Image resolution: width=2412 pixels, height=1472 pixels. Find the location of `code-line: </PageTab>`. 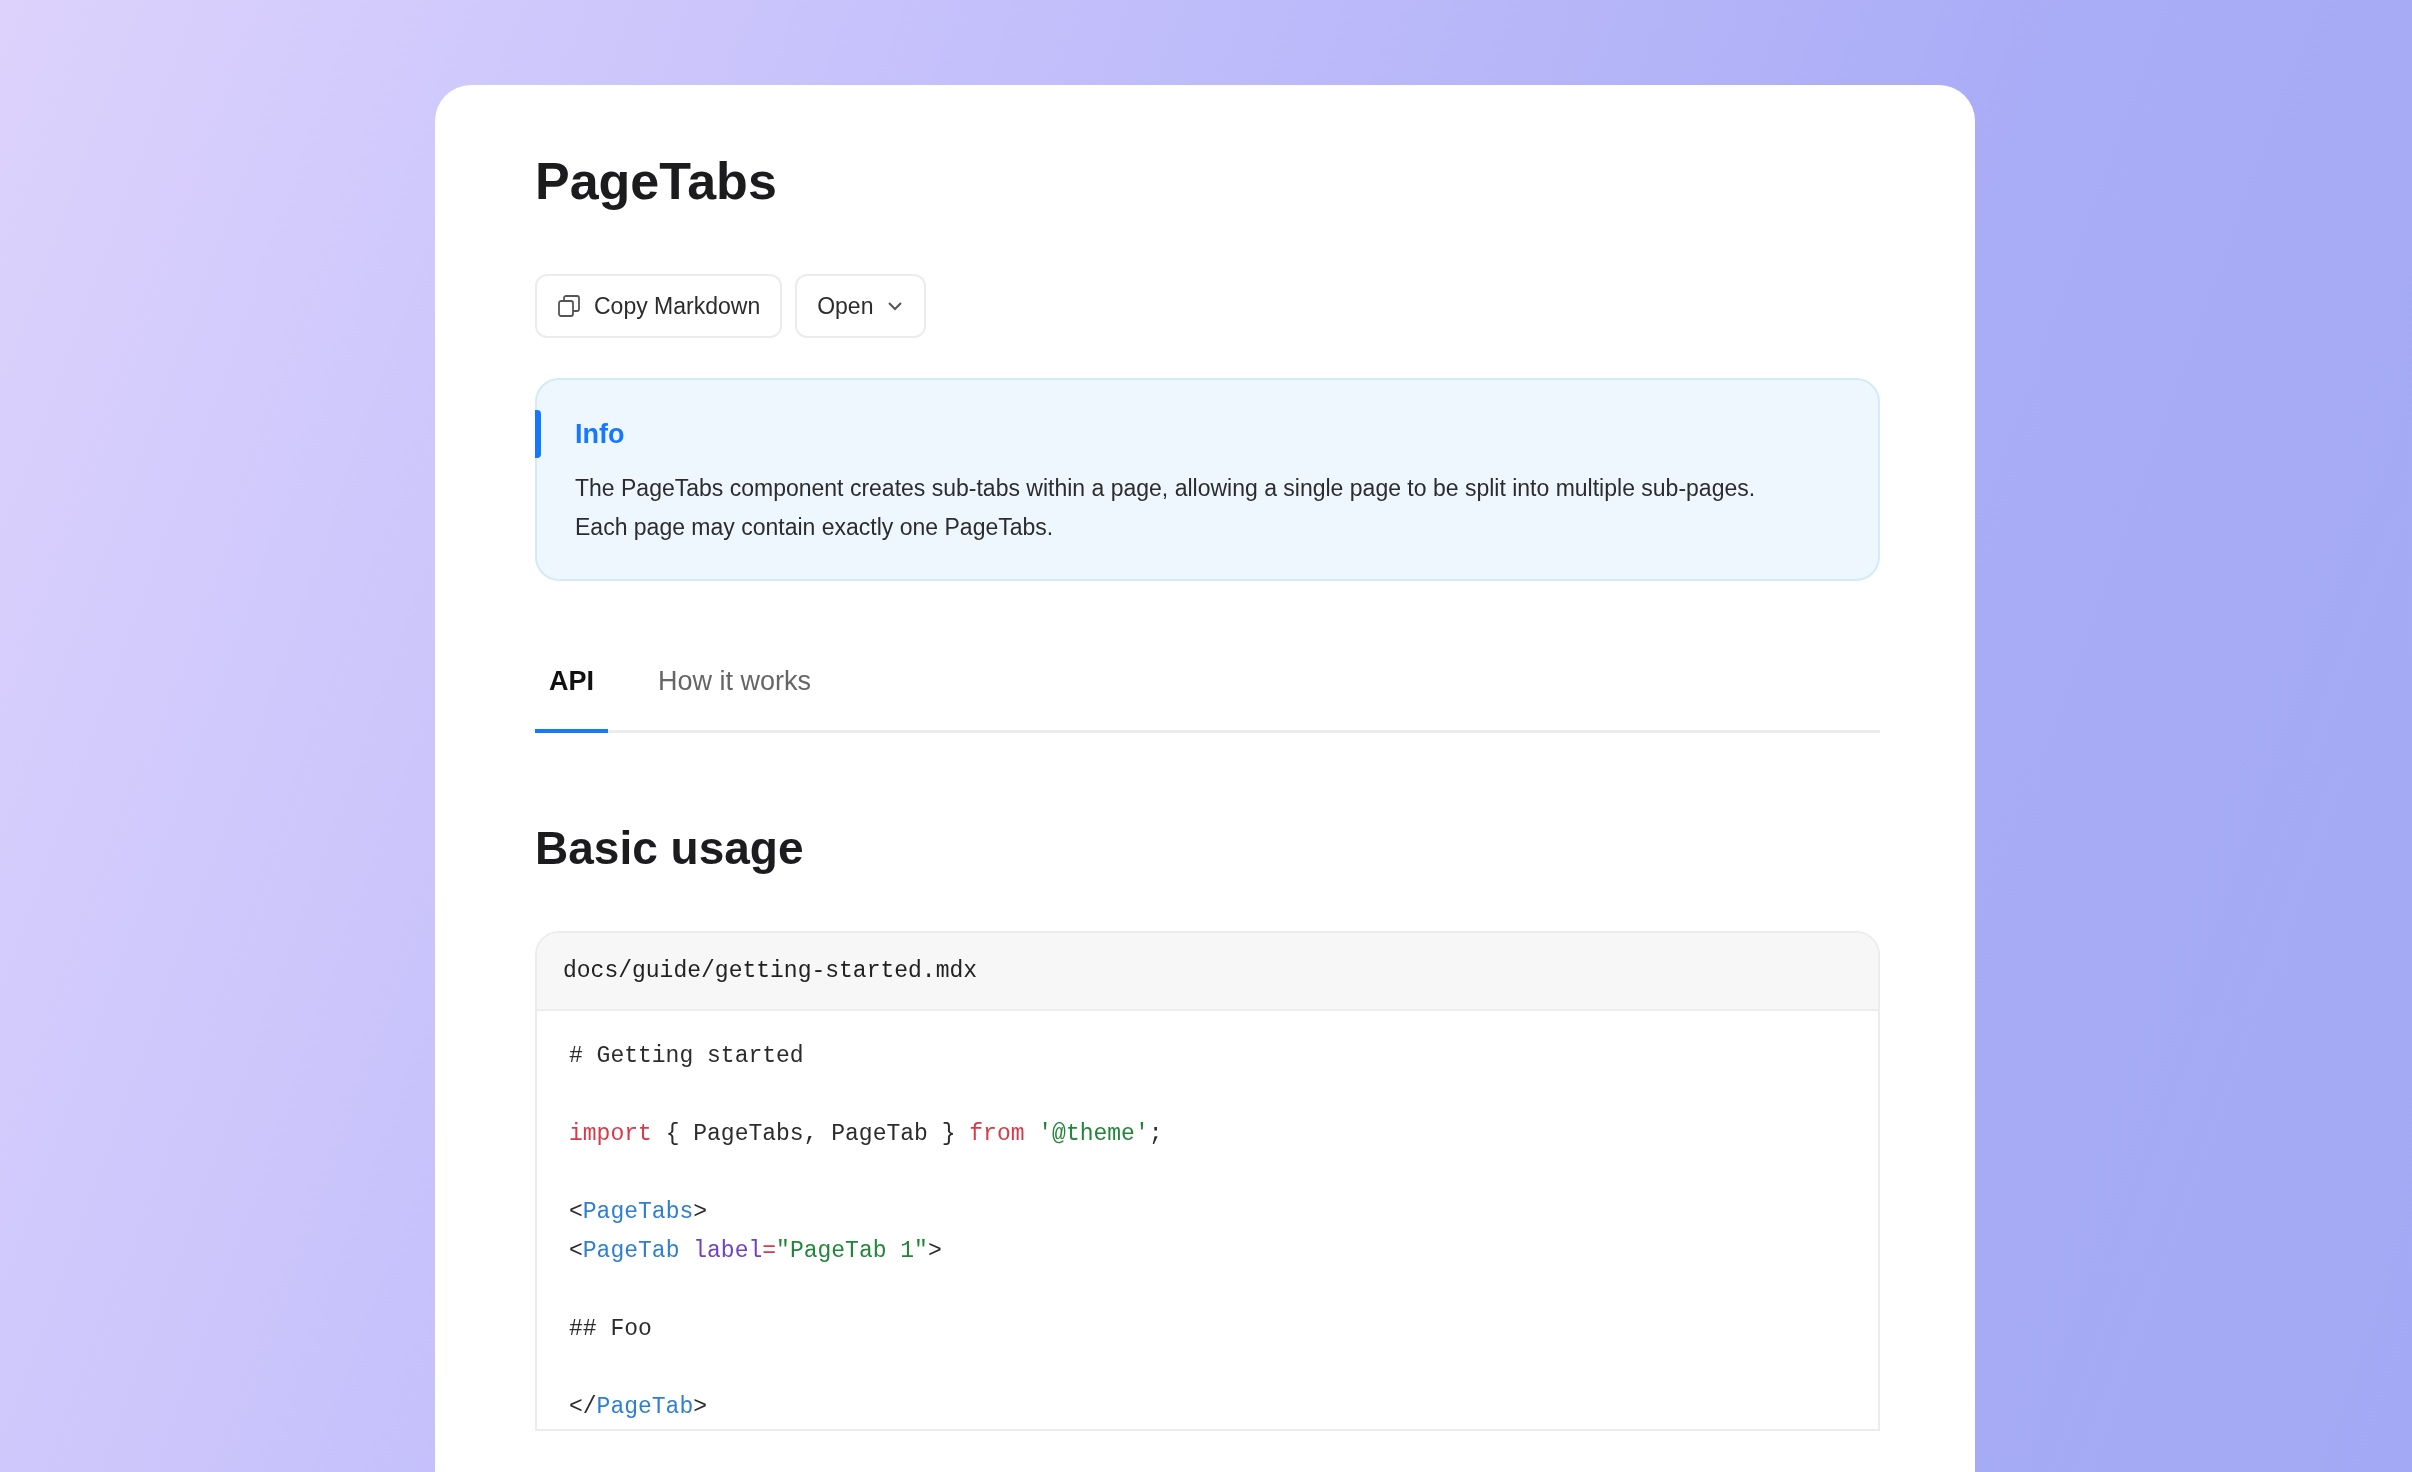

code-line: </PageTab> is located at coordinates (638, 1407).